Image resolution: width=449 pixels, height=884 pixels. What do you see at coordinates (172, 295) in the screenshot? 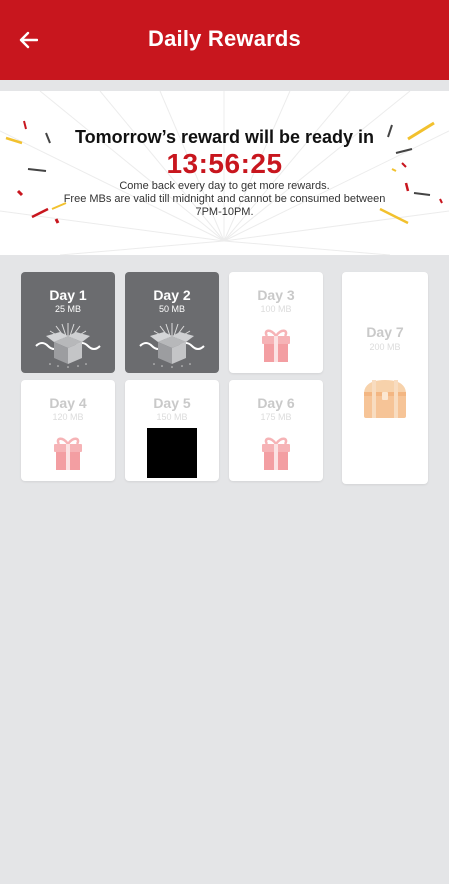
I see `day-label: Day 2` at bounding box center [172, 295].